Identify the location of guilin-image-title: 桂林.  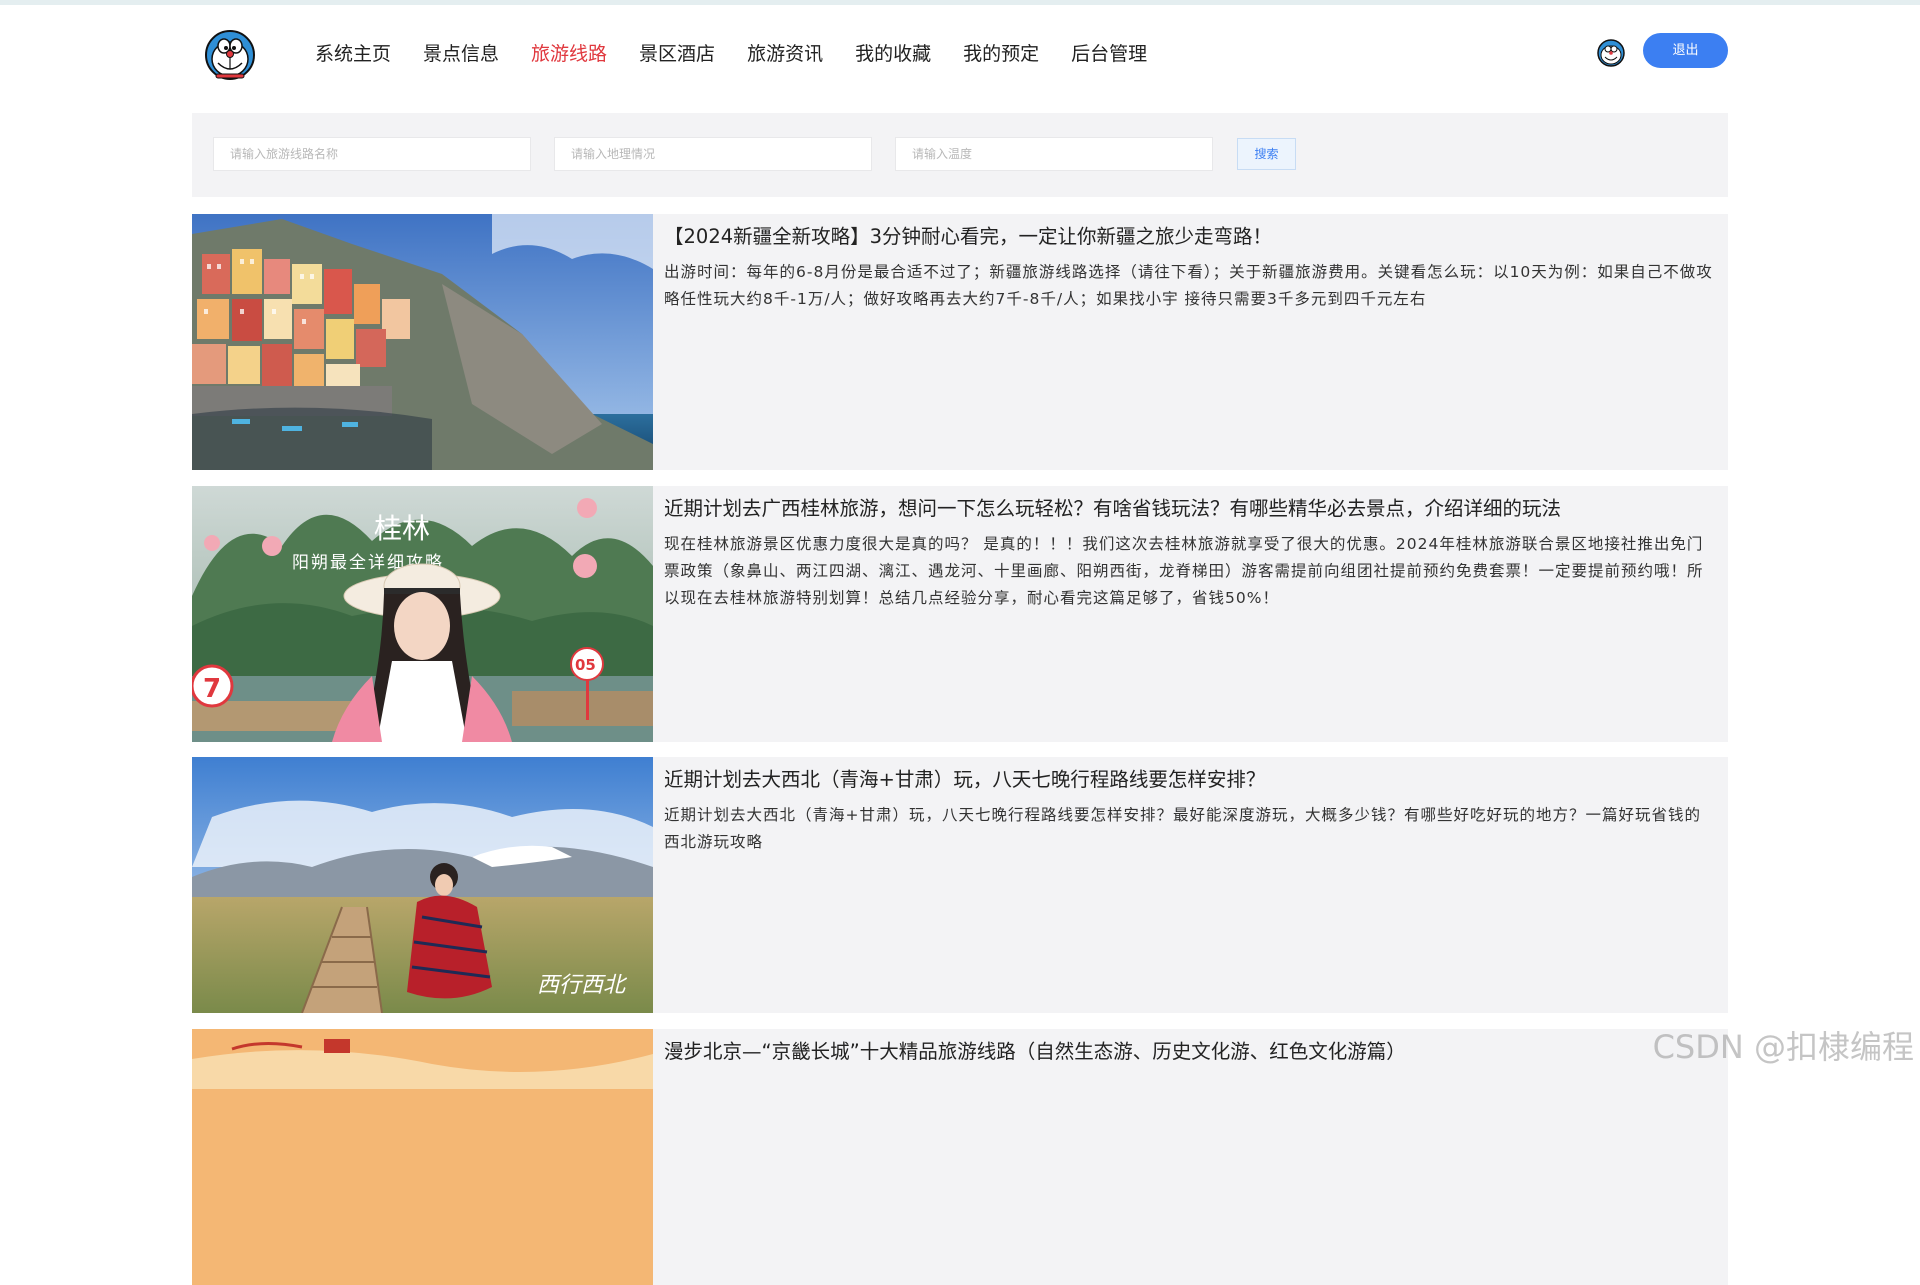
(402, 528).